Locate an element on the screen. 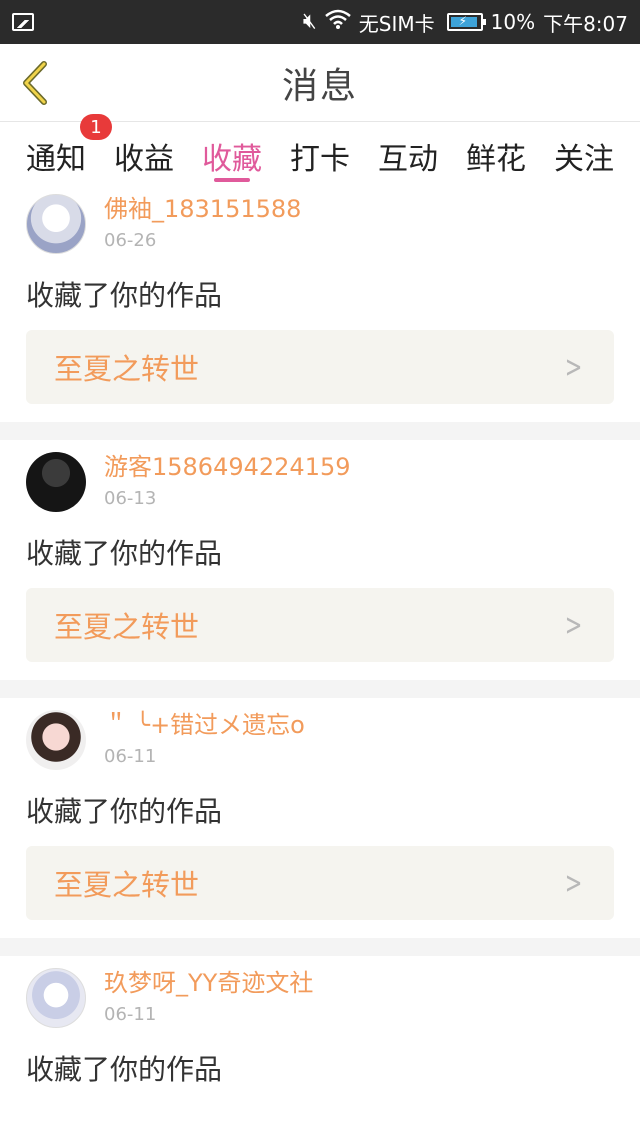 This screenshot has width=640, height=1138. date: 06-26 is located at coordinates (130, 240).